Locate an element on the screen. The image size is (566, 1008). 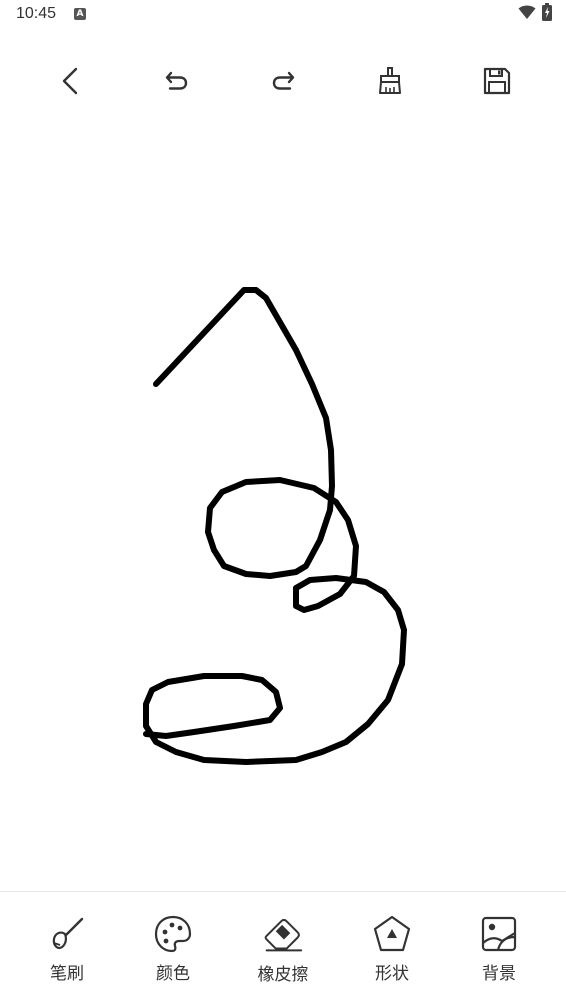
status-icons is located at coordinates (535, 14).